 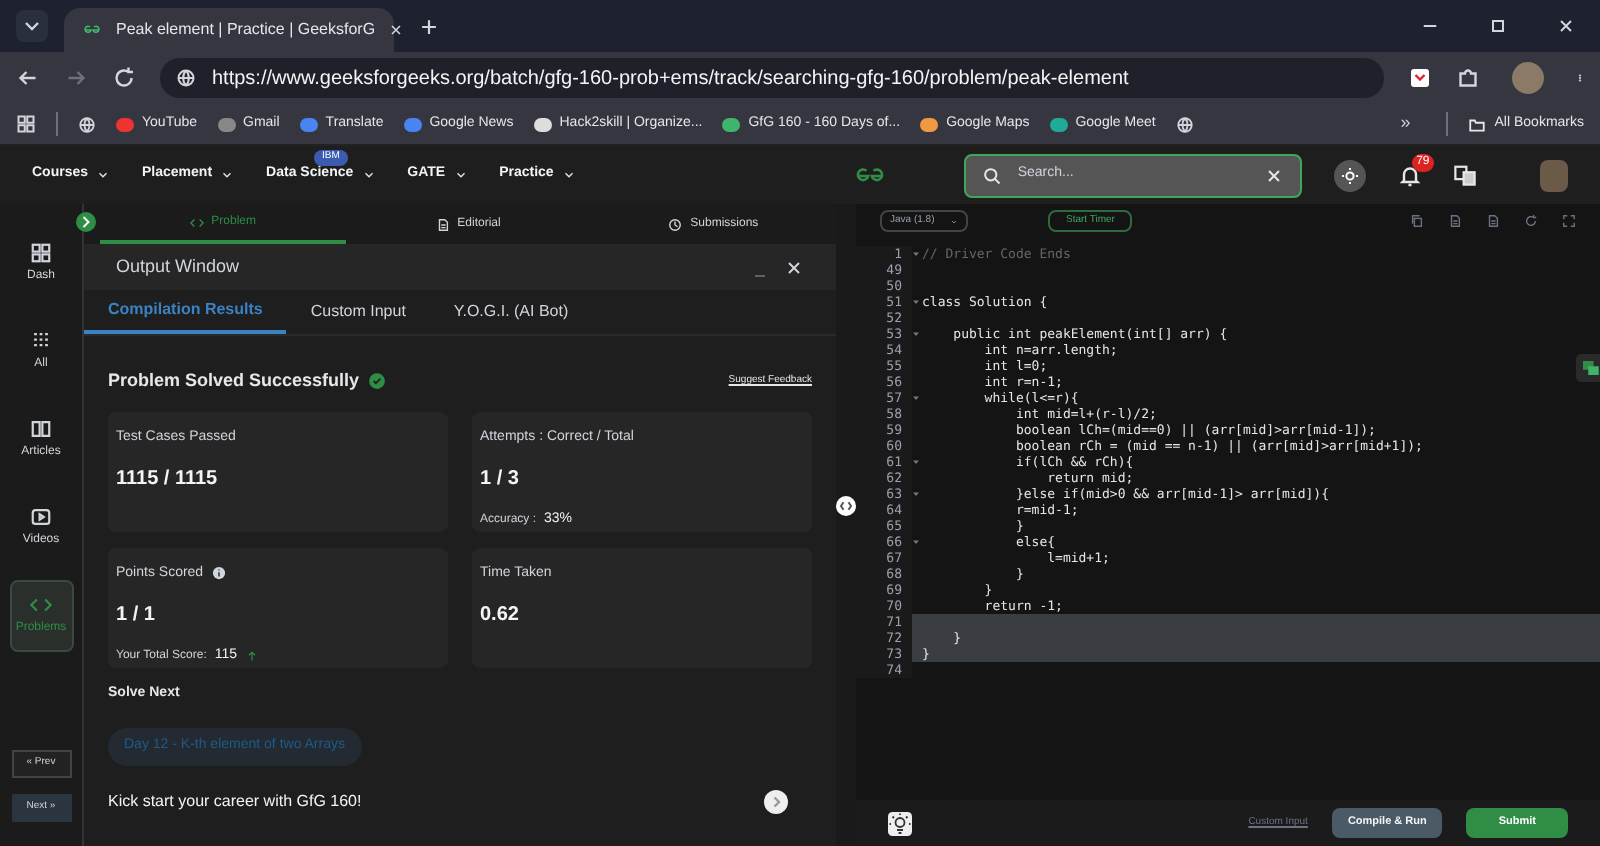 What do you see at coordinates (32, 26) in the screenshot?
I see `tab-list-icon` at bounding box center [32, 26].